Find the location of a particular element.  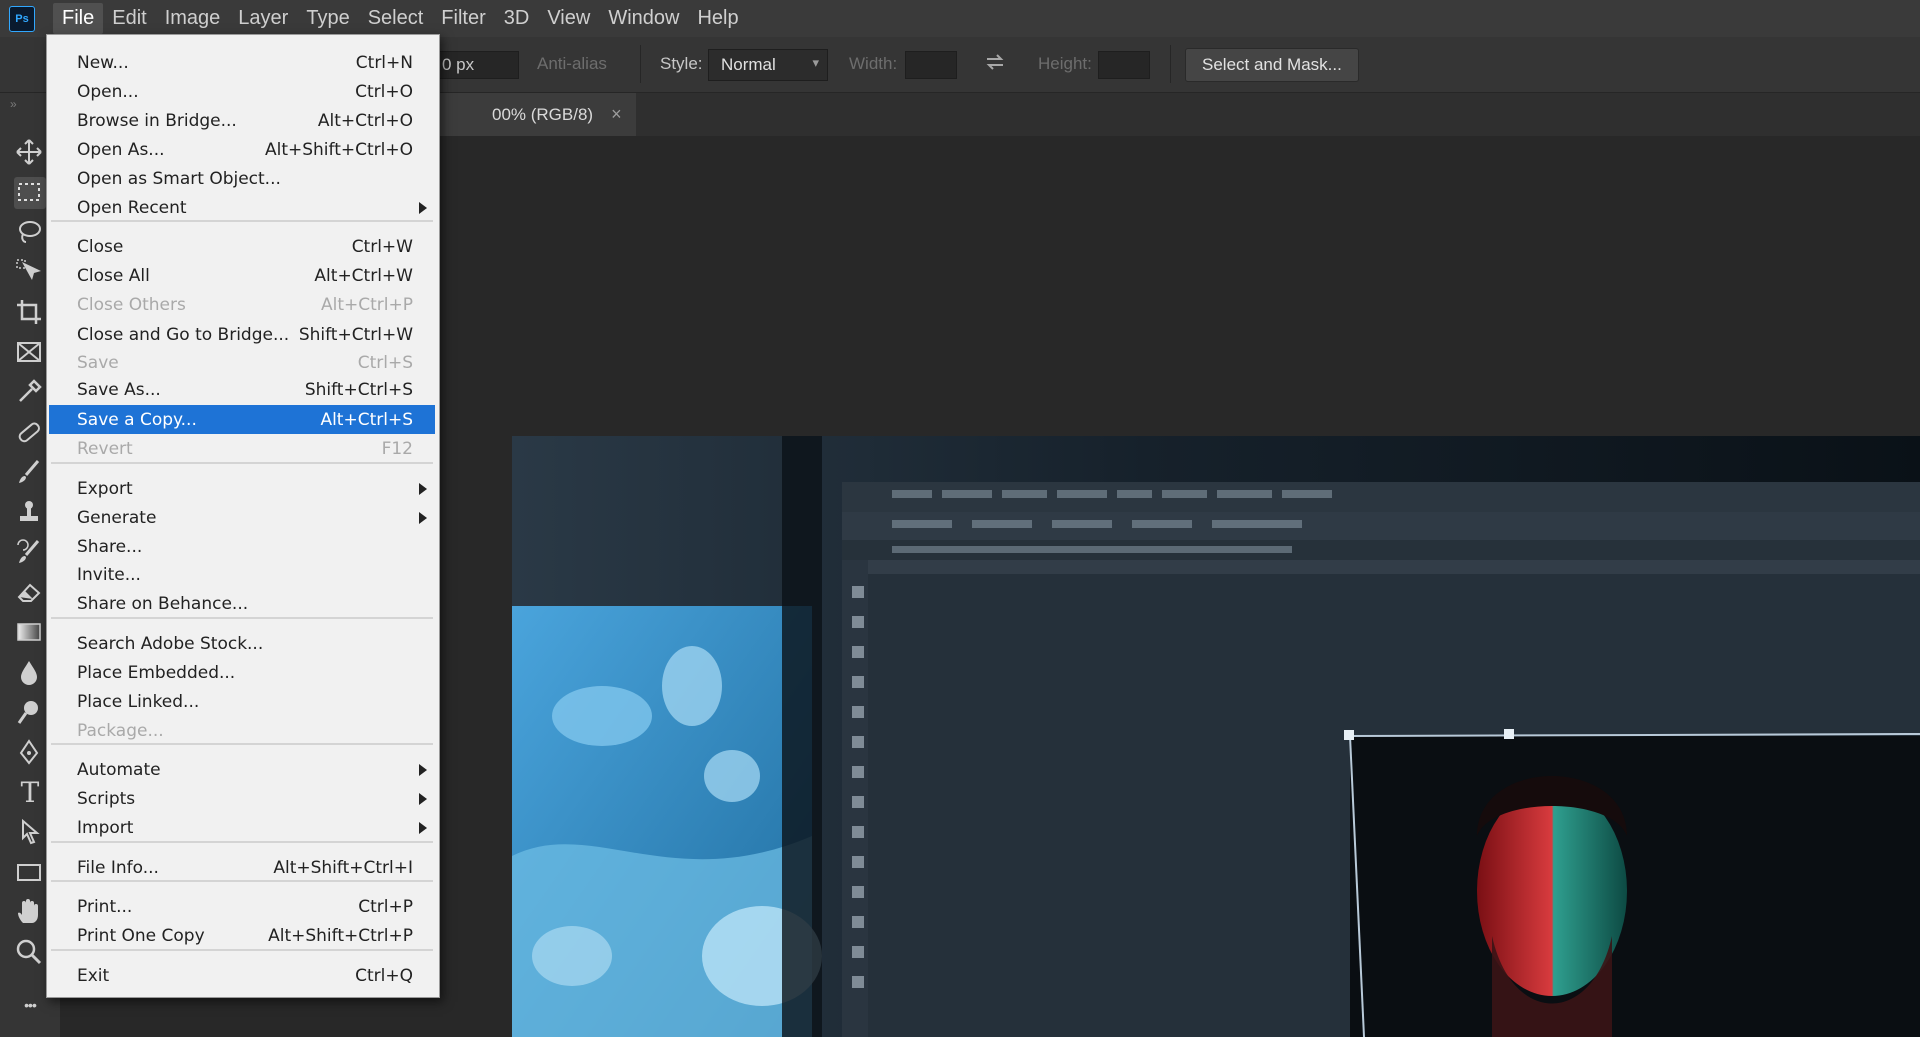

brush-tool-icon is located at coordinates (30, 473).